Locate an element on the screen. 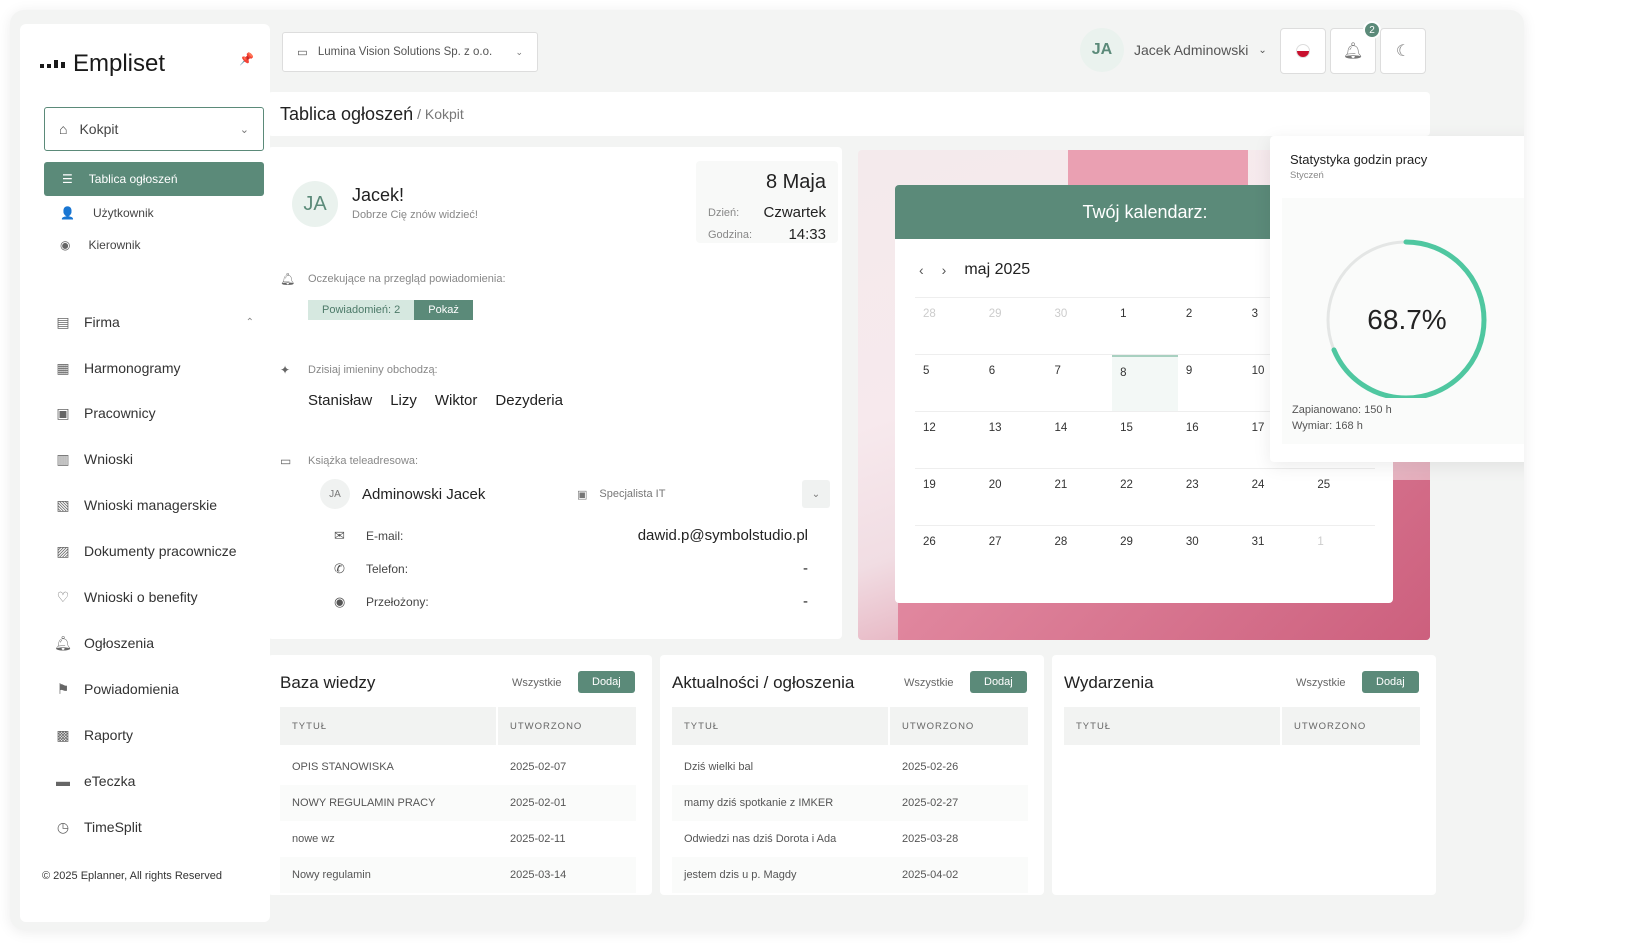 This screenshot has height=952, width=1644. calendar-day: 5 is located at coordinates (948, 383).